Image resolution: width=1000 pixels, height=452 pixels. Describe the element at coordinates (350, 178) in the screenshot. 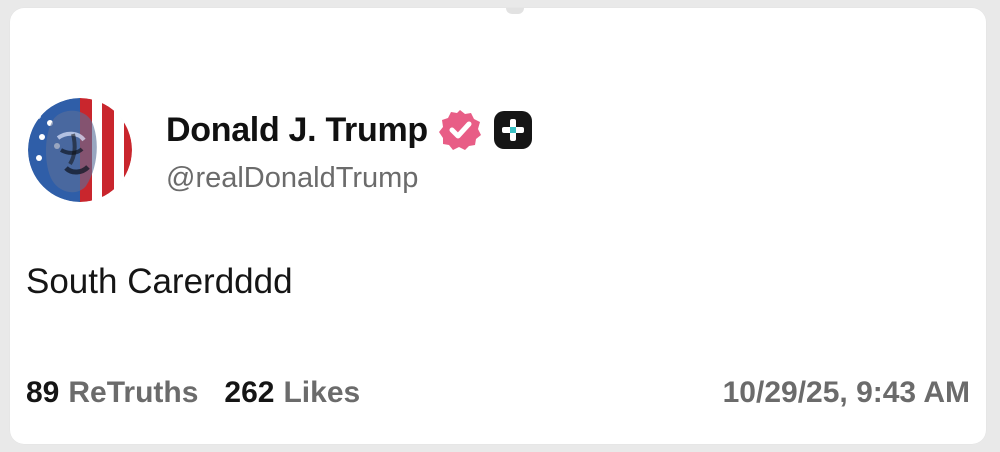

I see `author-handle: @realDonaldTrump` at that location.